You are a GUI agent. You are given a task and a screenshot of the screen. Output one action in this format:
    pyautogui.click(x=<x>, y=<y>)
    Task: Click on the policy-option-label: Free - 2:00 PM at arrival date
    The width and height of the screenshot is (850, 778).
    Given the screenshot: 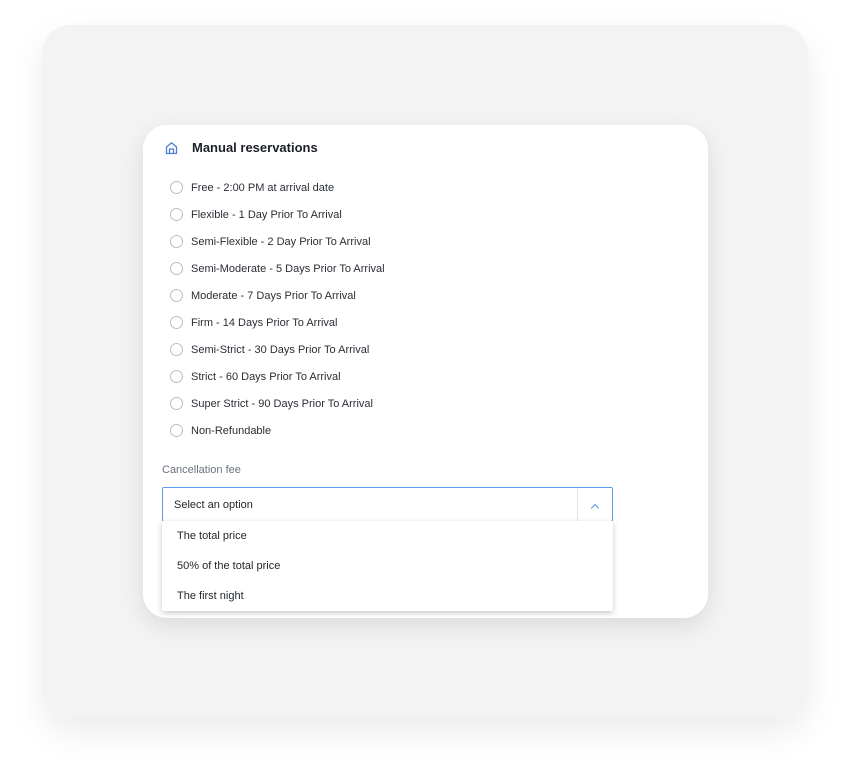 What is the action you would take?
    pyautogui.click(x=263, y=187)
    